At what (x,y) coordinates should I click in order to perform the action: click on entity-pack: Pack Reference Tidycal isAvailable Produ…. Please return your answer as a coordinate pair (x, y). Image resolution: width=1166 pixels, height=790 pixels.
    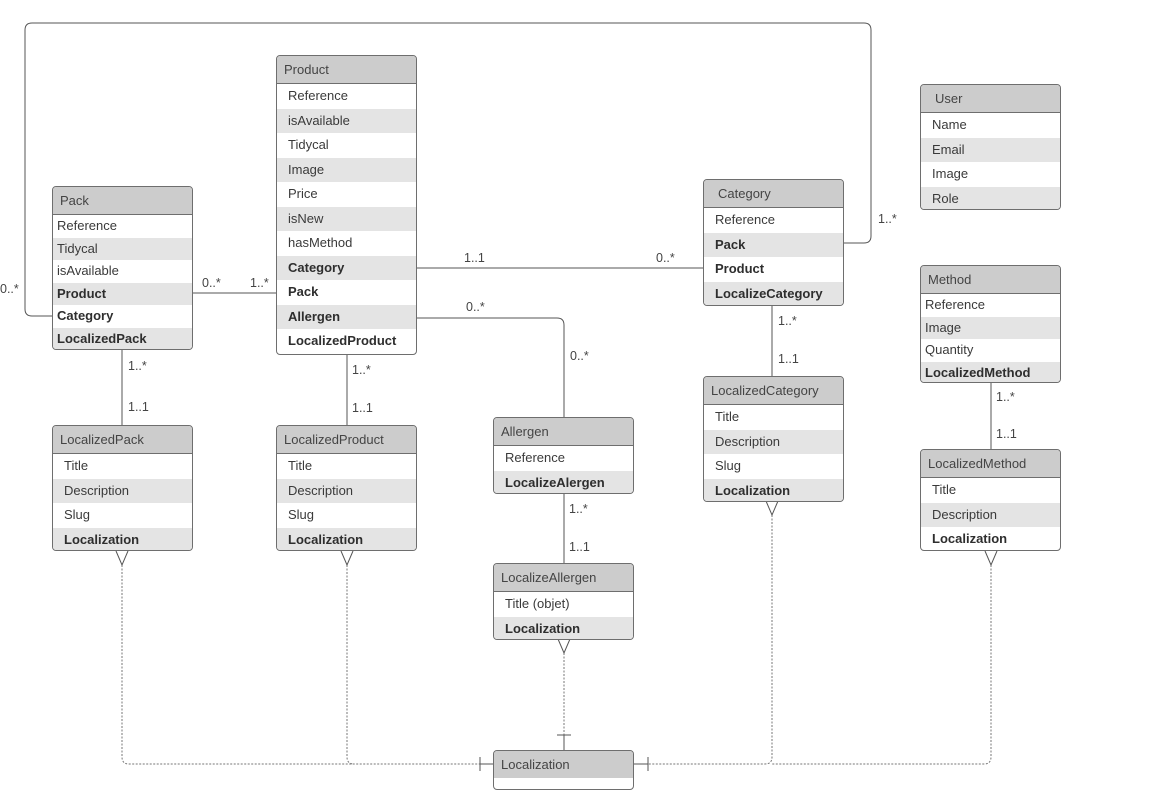
    Looking at the image, I should click on (122, 268).